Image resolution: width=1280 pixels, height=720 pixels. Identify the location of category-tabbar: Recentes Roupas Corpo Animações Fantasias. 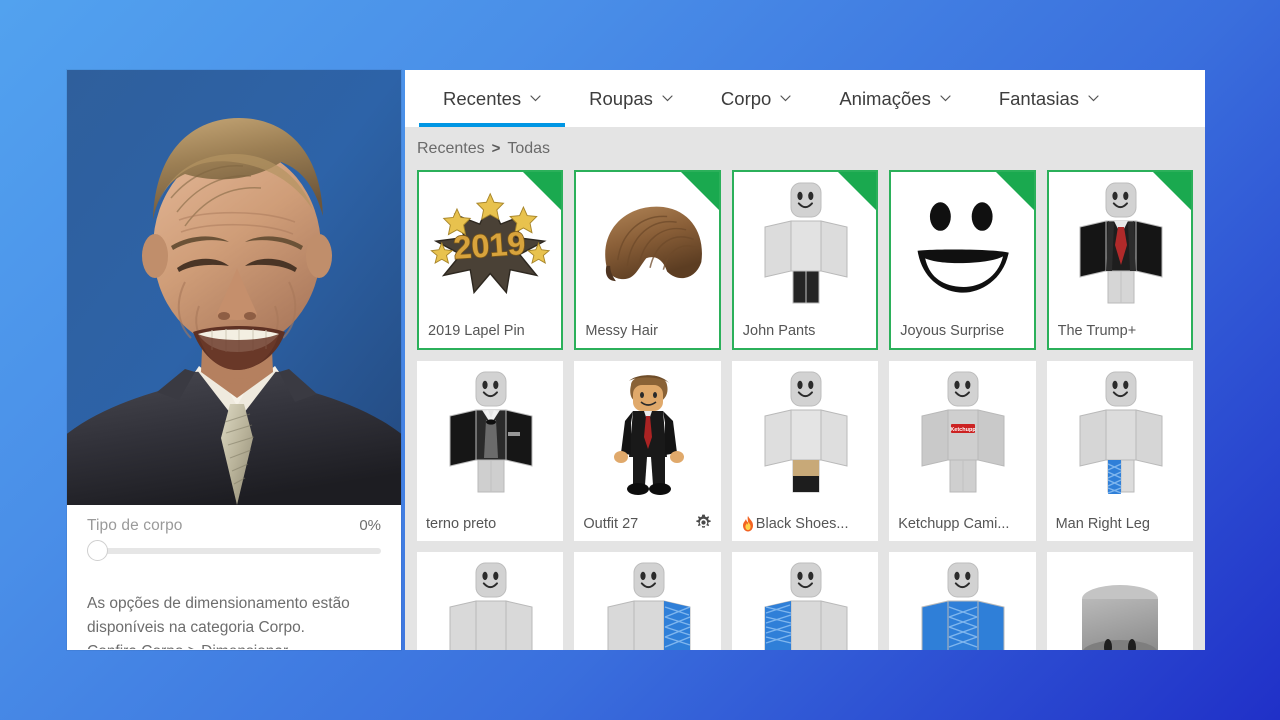
(805, 98).